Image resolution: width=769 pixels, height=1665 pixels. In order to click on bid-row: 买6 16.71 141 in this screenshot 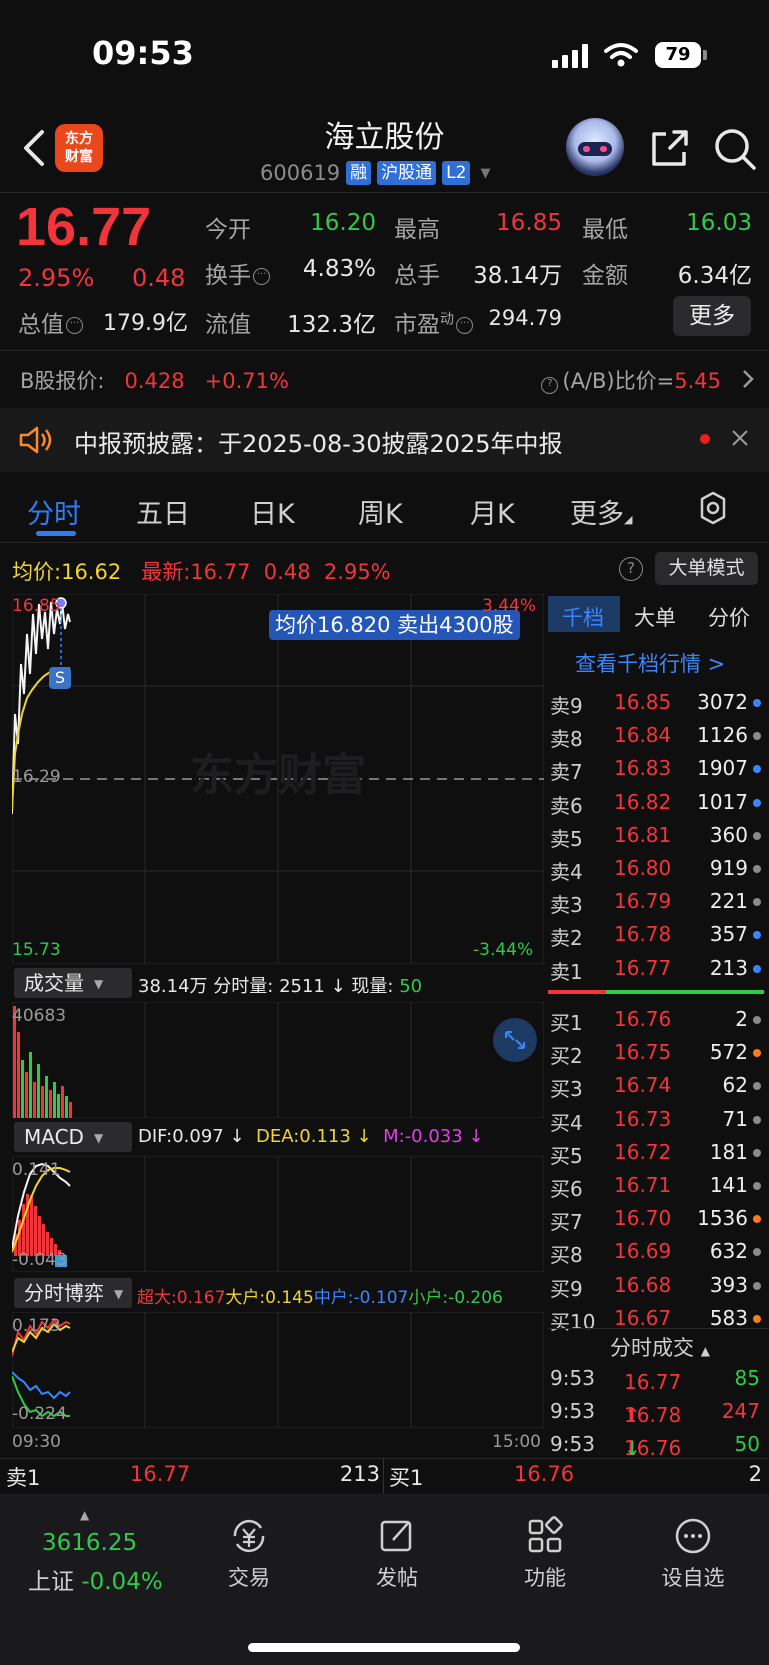, I will do `click(656, 1185)`.